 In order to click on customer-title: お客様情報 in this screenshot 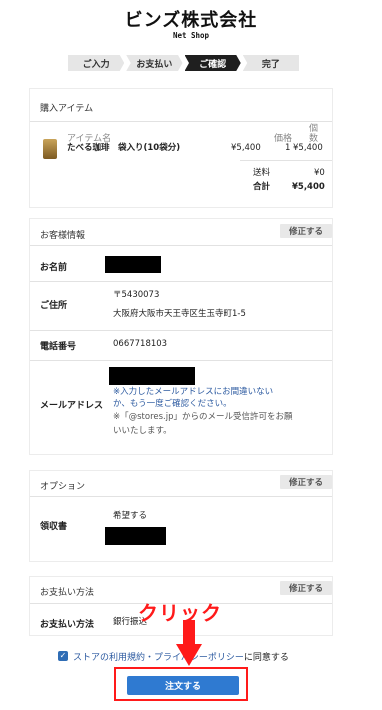, I will do `click(63, 236)`.